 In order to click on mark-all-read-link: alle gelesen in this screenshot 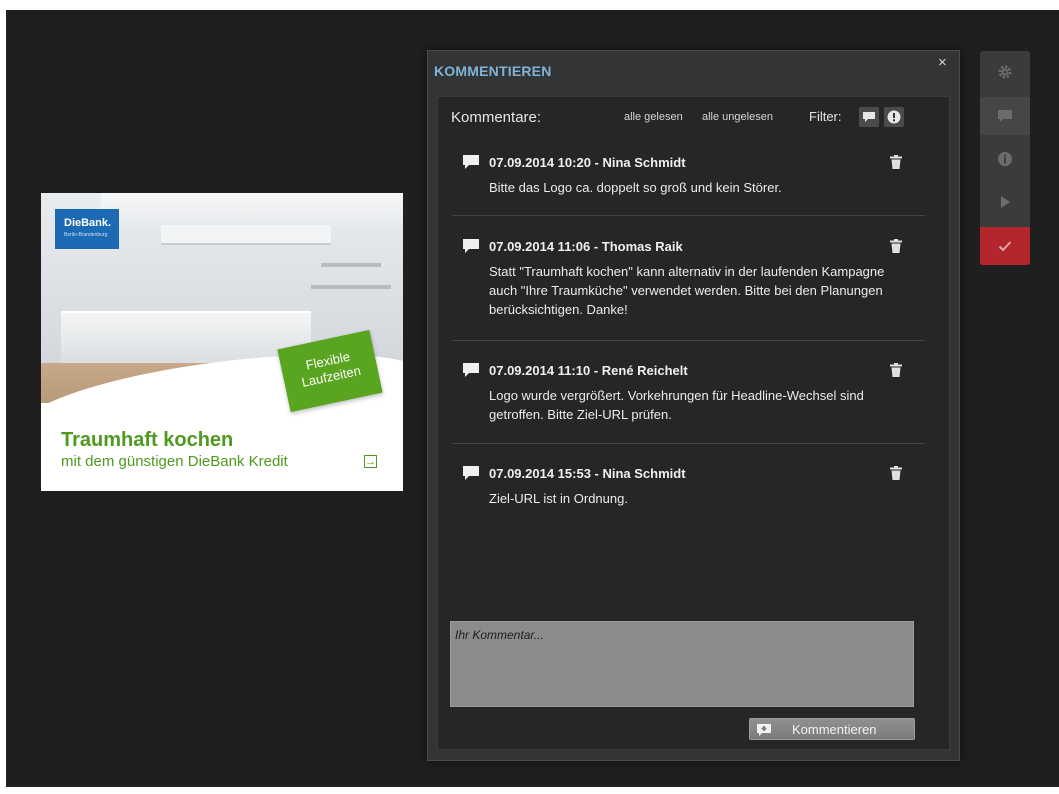, I will do `click(653, 117)`.